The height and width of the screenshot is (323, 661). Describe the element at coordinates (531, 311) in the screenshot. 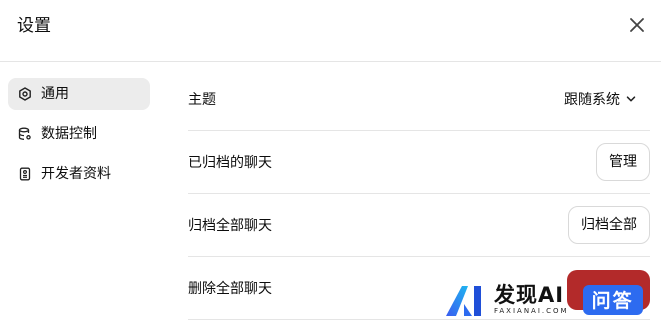

I see `watermark-sub: FAXIANAI.COM` at that location.